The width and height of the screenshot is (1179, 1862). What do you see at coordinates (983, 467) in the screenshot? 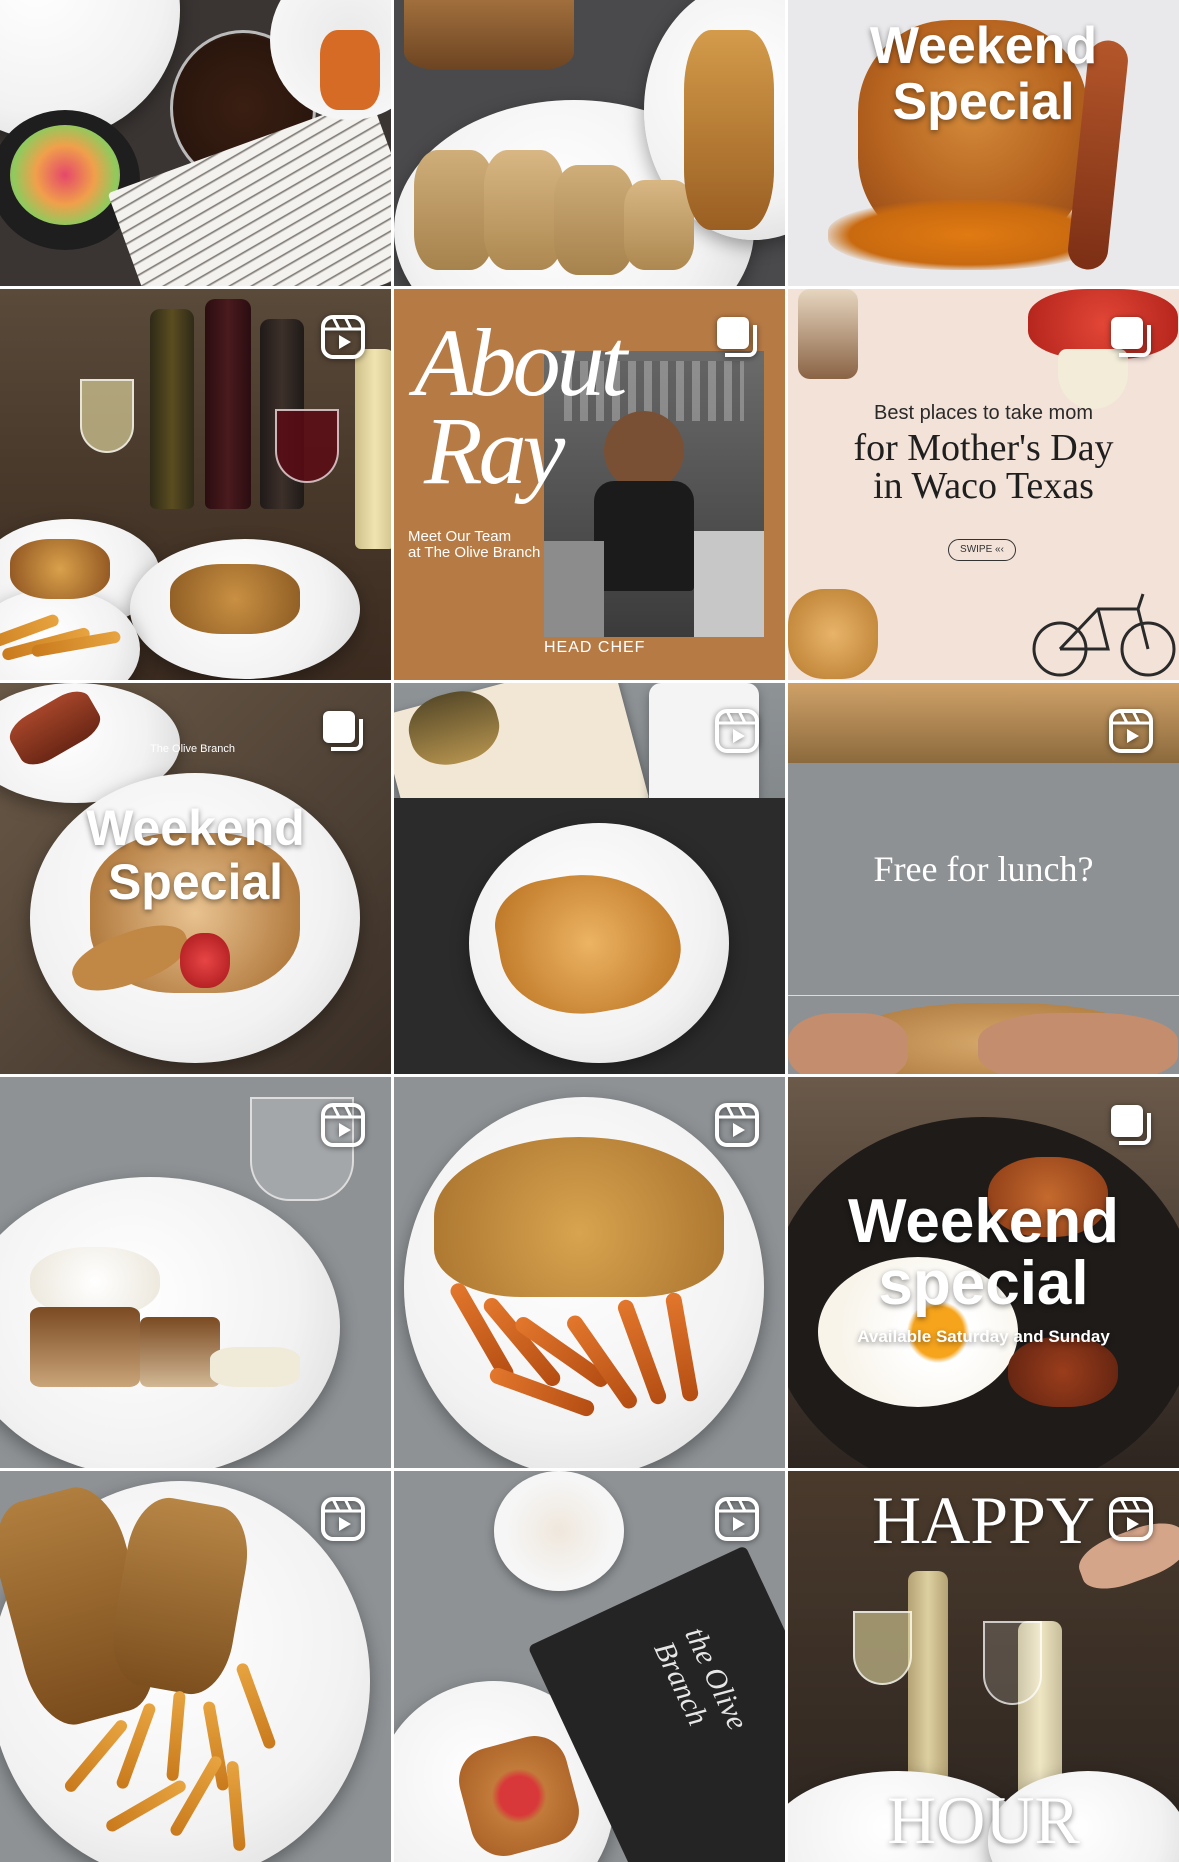
I see `mothers-title: for Mother's Day in Waco Texas` at bounding box center [983, 467].